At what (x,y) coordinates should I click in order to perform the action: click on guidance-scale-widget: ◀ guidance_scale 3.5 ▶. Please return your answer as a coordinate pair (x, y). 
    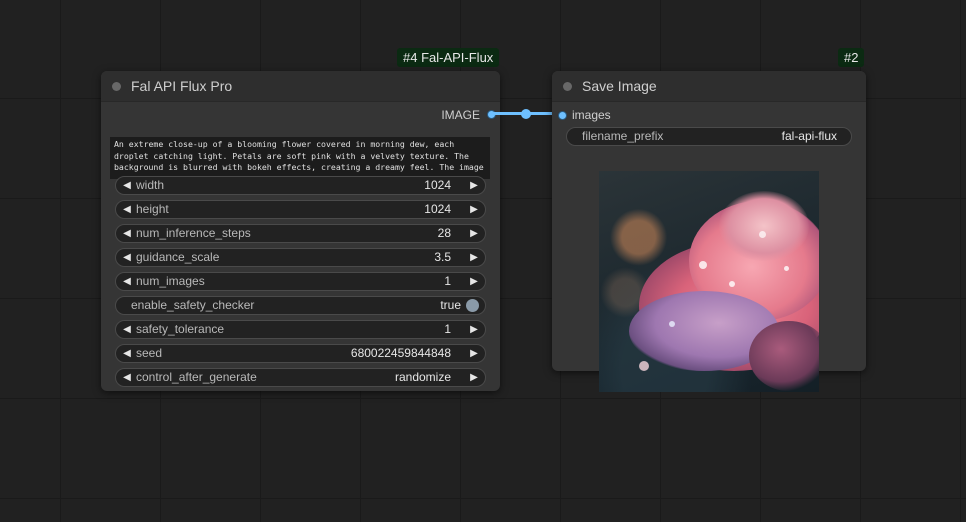
    Looking at the image, I should click on (300, 257).